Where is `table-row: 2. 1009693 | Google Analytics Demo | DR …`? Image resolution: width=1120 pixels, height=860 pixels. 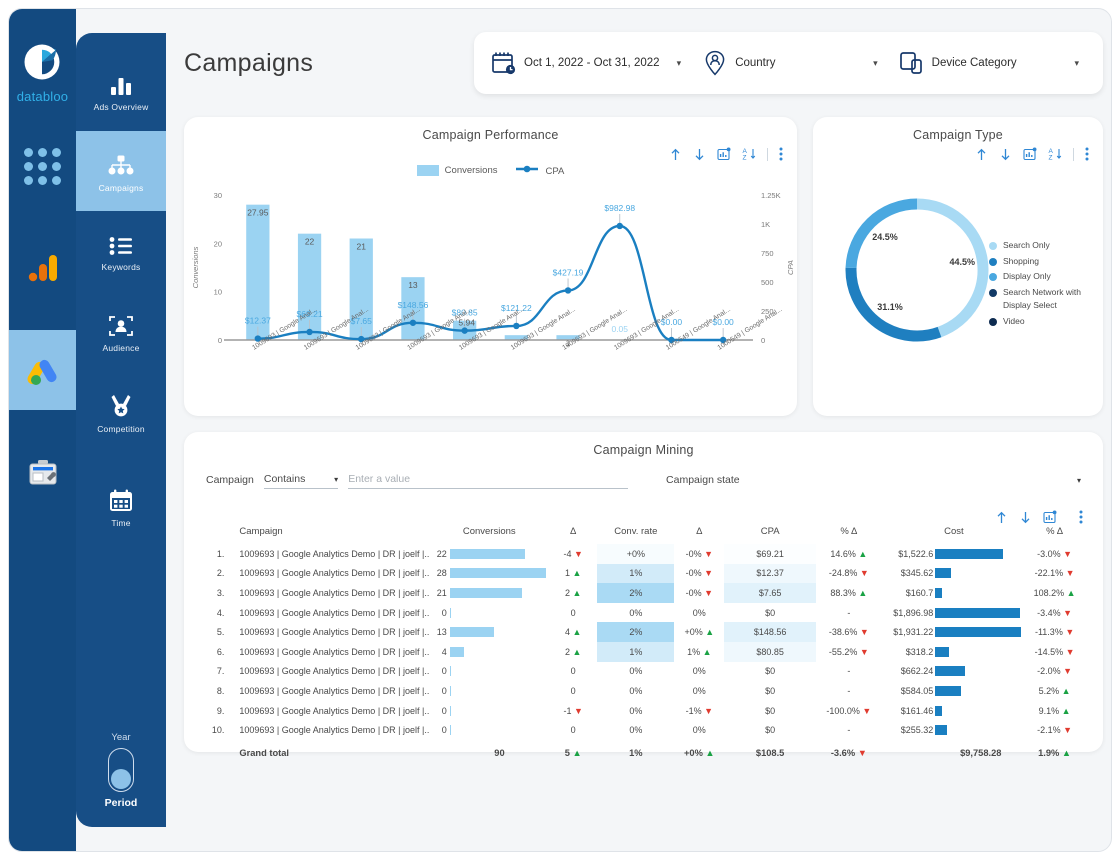 table-row: 2. 1009693 | Google Analytics Demo | DR … is located at coordinates (643, 573).